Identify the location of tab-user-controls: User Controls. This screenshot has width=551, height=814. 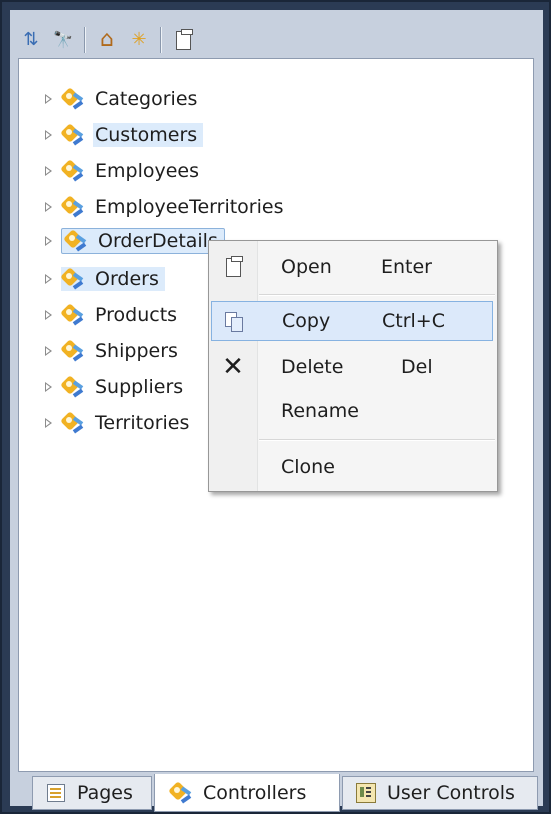
(440, 793).